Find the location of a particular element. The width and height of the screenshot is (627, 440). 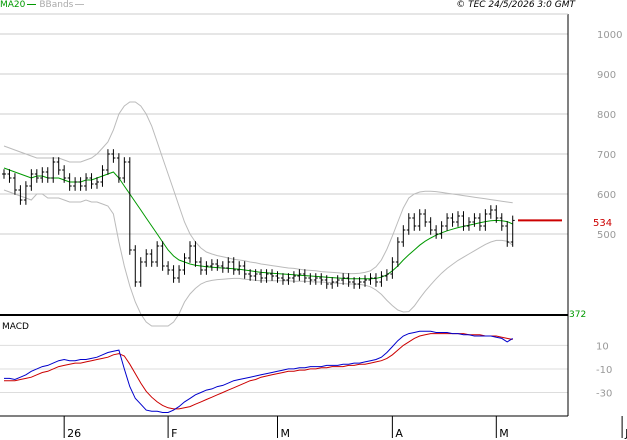

legend-ma-label: MA20 is located at coordinates (13, 5).